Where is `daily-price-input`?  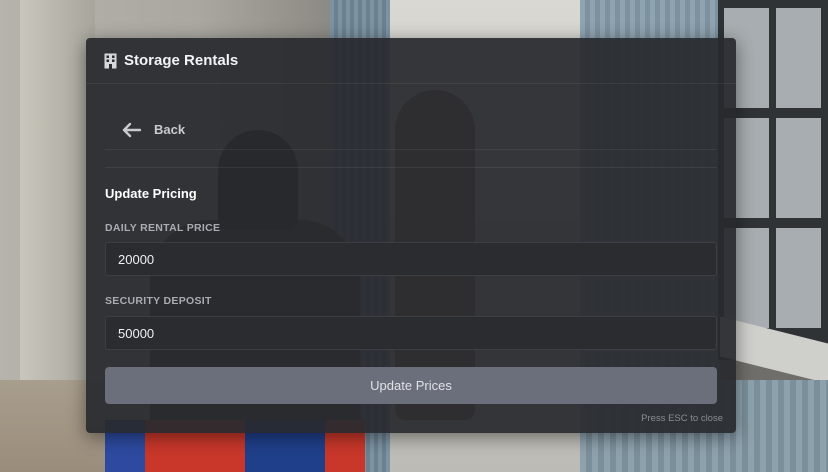 daily-price-input is located at coordinates (411, 259).